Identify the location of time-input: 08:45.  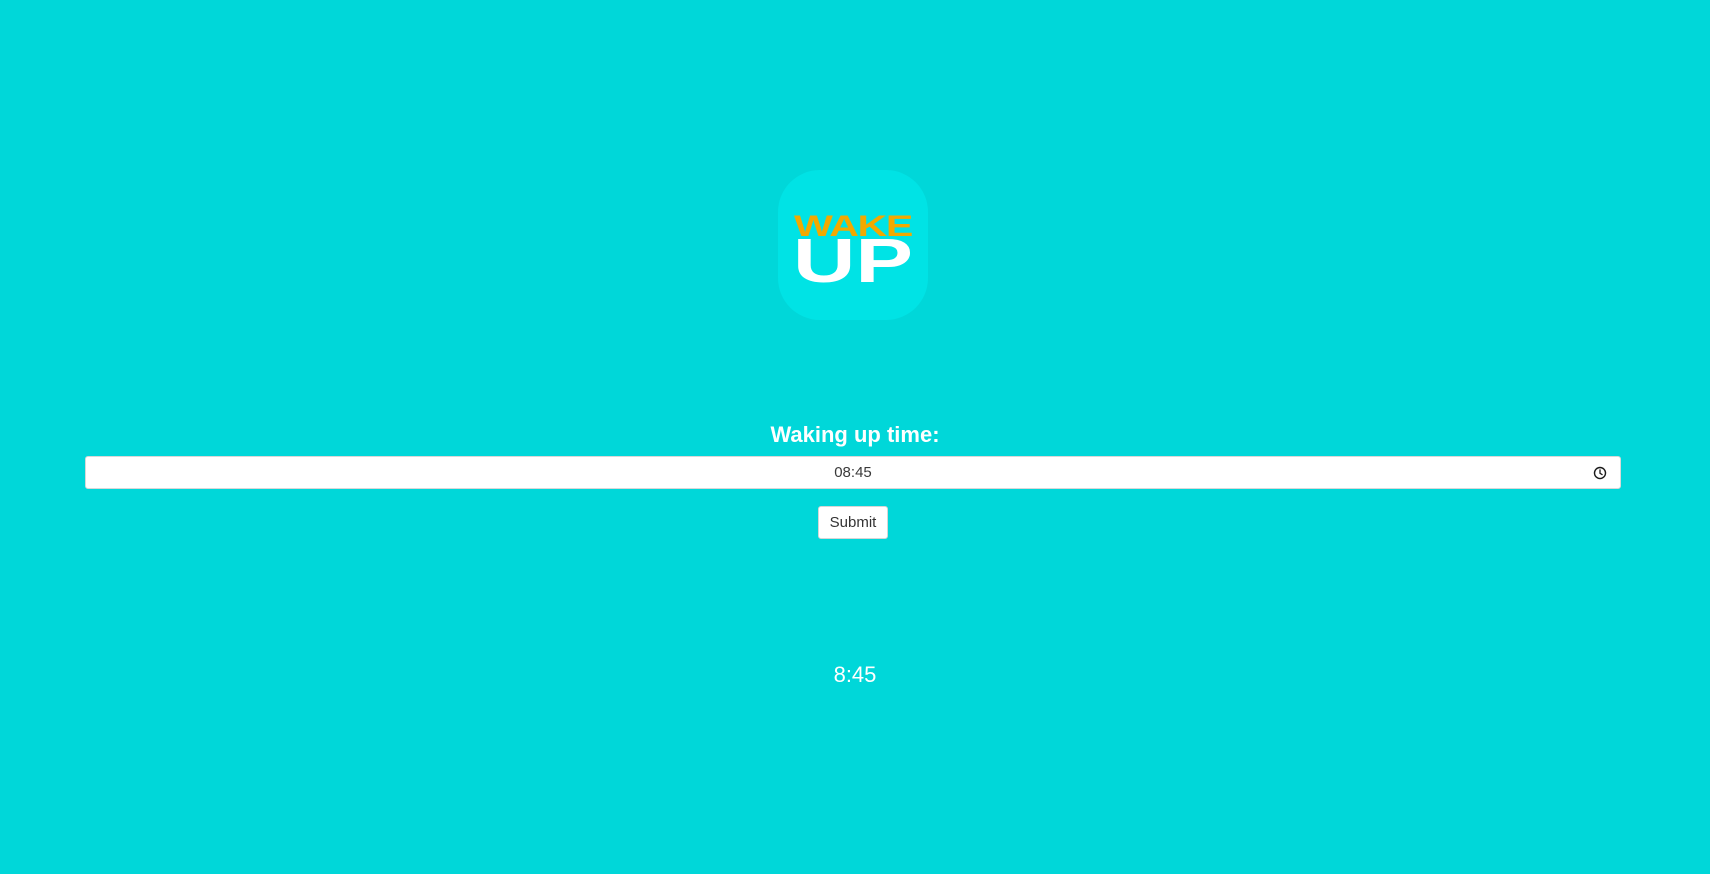
(853, 472).